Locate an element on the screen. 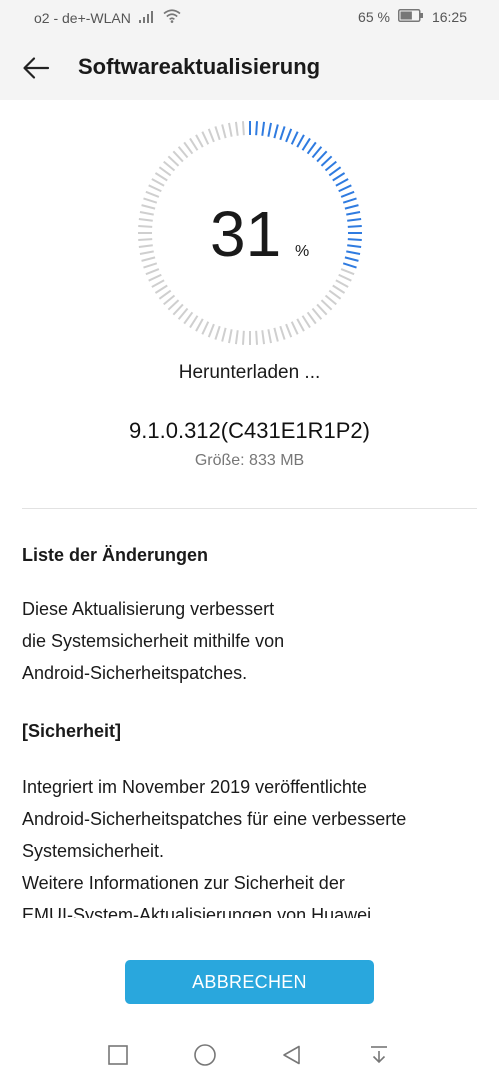 This screenshot has height=1080, width=499. signal-icon is located at coordinates (146, 18).